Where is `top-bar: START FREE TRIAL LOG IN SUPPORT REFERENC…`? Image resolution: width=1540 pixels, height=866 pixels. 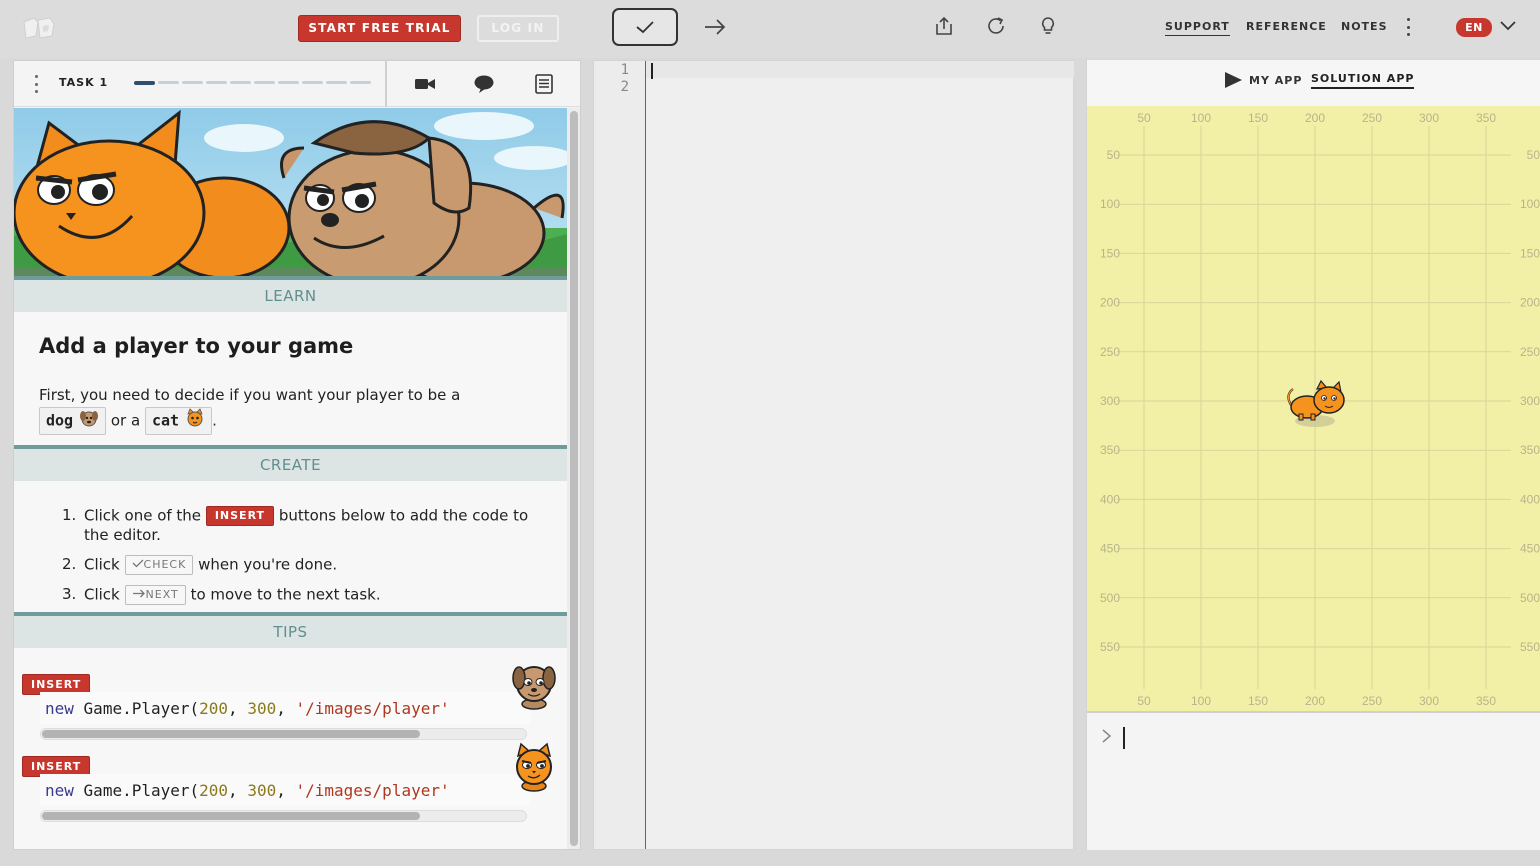
top-bar: START FREE TRIAL LOG IN SUPPORT REFERENC… is located at coordinates (770, 29).